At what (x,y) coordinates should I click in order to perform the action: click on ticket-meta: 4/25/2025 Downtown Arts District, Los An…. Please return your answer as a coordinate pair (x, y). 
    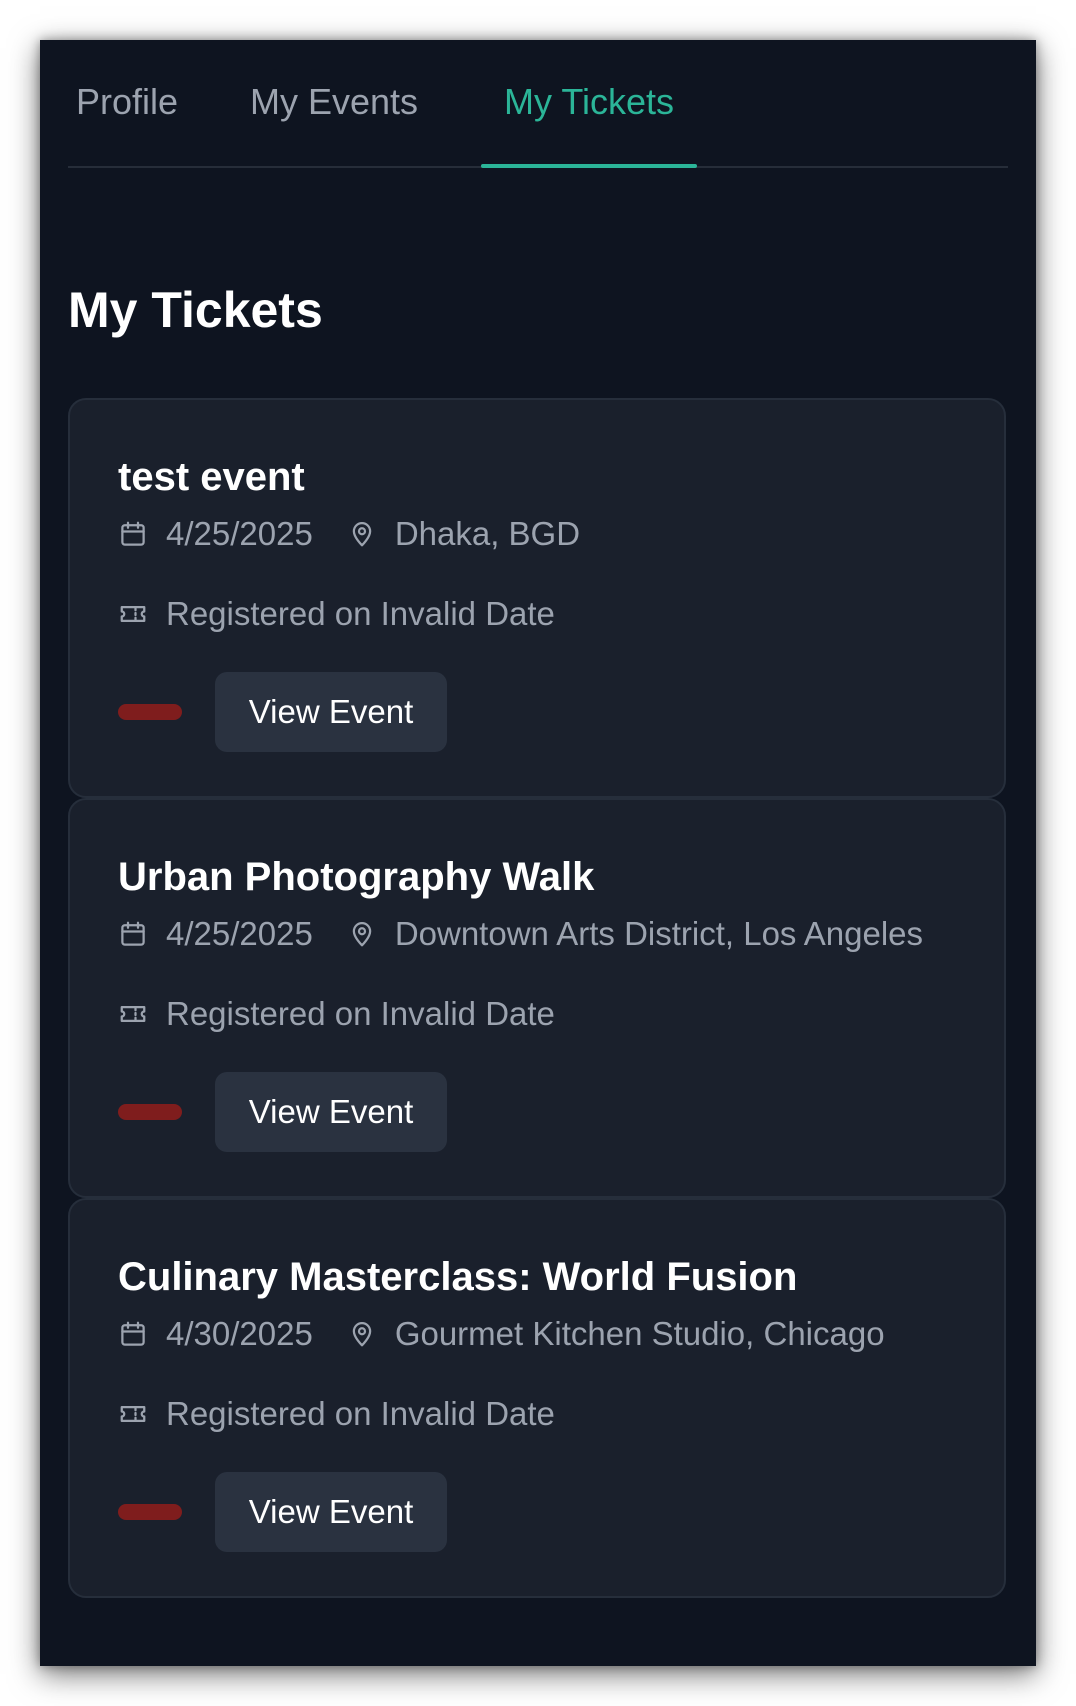
    Looking at the image, I should click on (520, 934).